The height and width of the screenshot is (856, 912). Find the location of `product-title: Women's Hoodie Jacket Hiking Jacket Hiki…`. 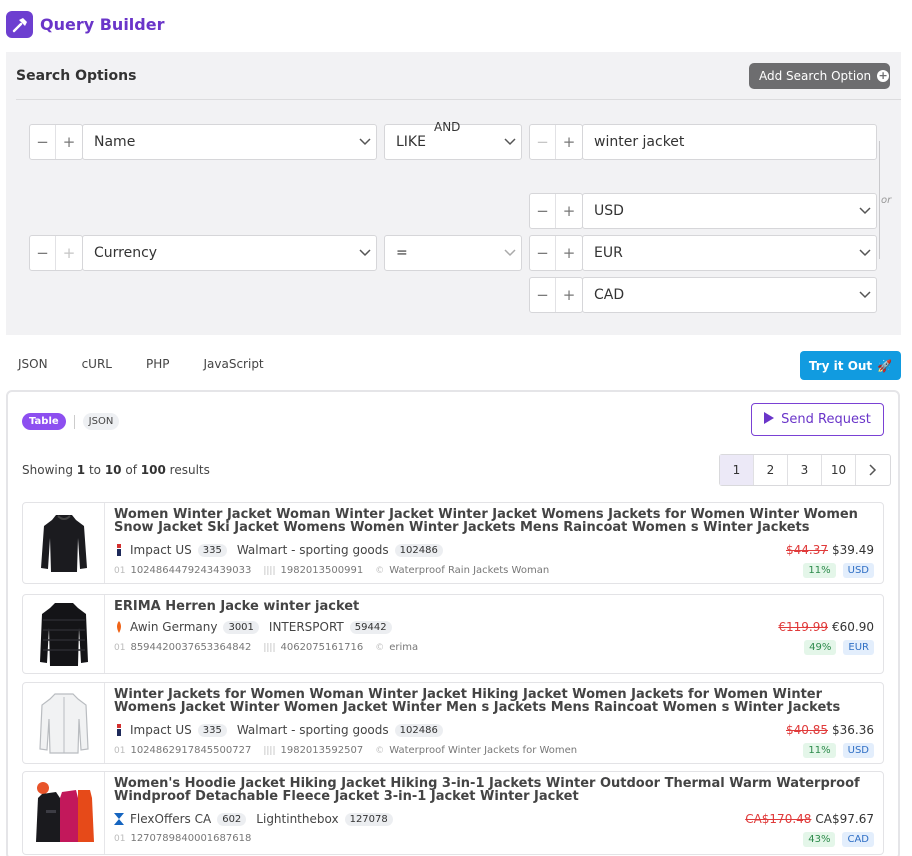

product-title: Women's Hoodie Jacket Hiking Jacket Hiki… is located at coordinates (496, 790).